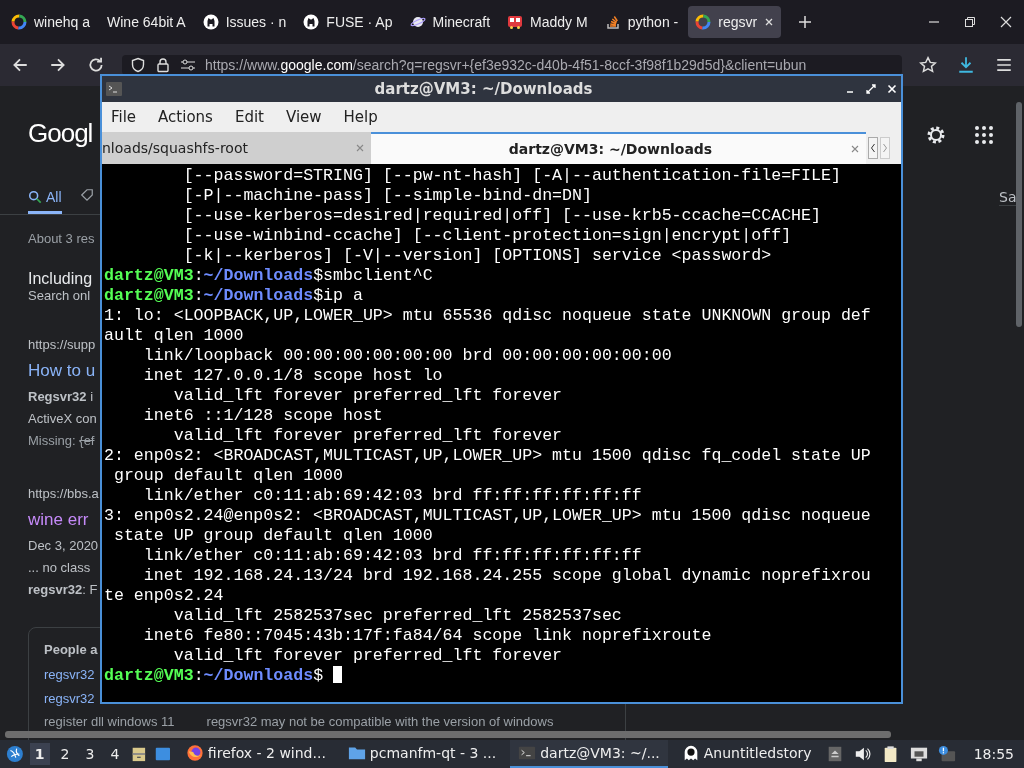 This screenshot has width=1024, height=768. What do you see at coordinates (263, 416) in the screenshot?
I see `terminal-output: inet6 ::1/128 scope host` at bounding box center [263, 416].